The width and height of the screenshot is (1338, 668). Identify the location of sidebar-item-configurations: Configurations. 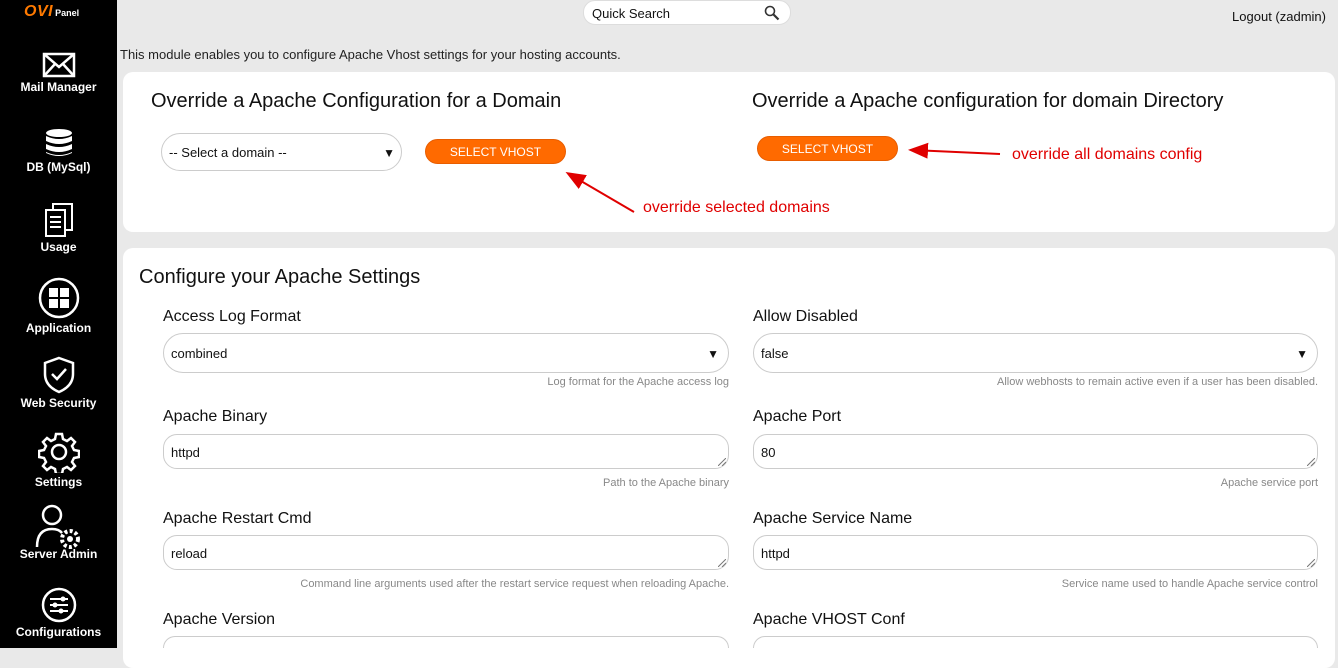
(58, 613).